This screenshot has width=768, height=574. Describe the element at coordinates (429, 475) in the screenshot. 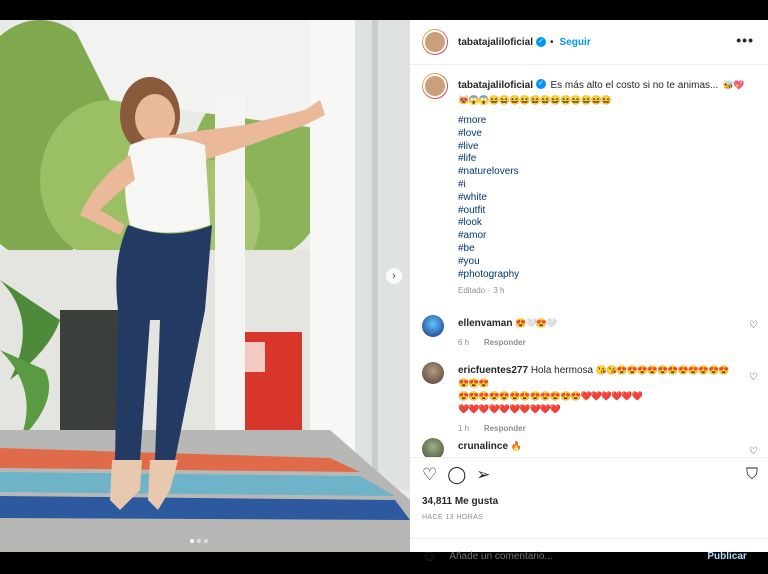

I see `like-heart-icon: ♡` at that location.